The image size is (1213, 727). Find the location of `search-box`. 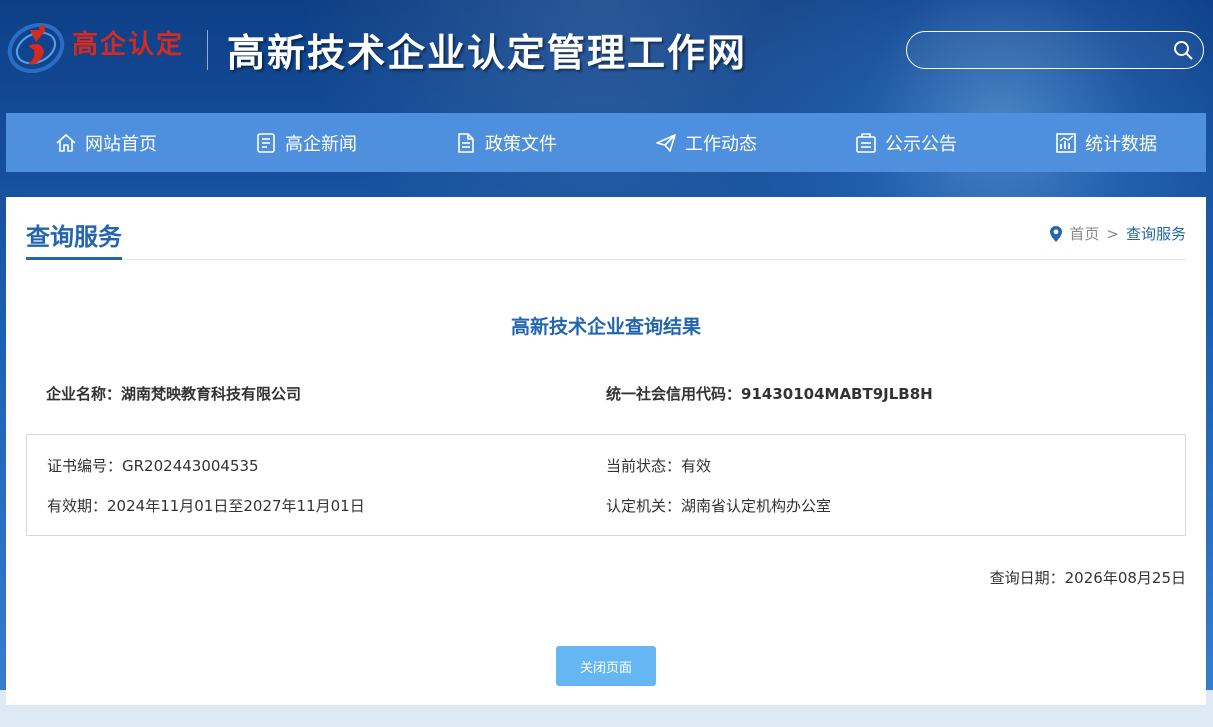

search-box is located at coordinates (1055, 50).